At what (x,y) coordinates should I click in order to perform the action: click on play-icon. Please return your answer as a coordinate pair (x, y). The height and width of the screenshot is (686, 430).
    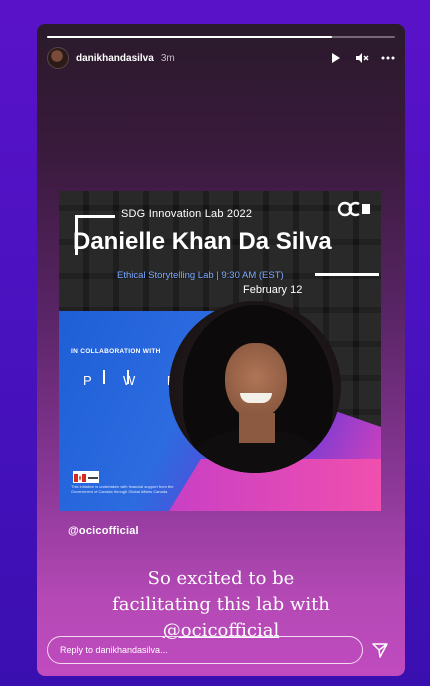
    Looking at the image, I should click on (336, 58).